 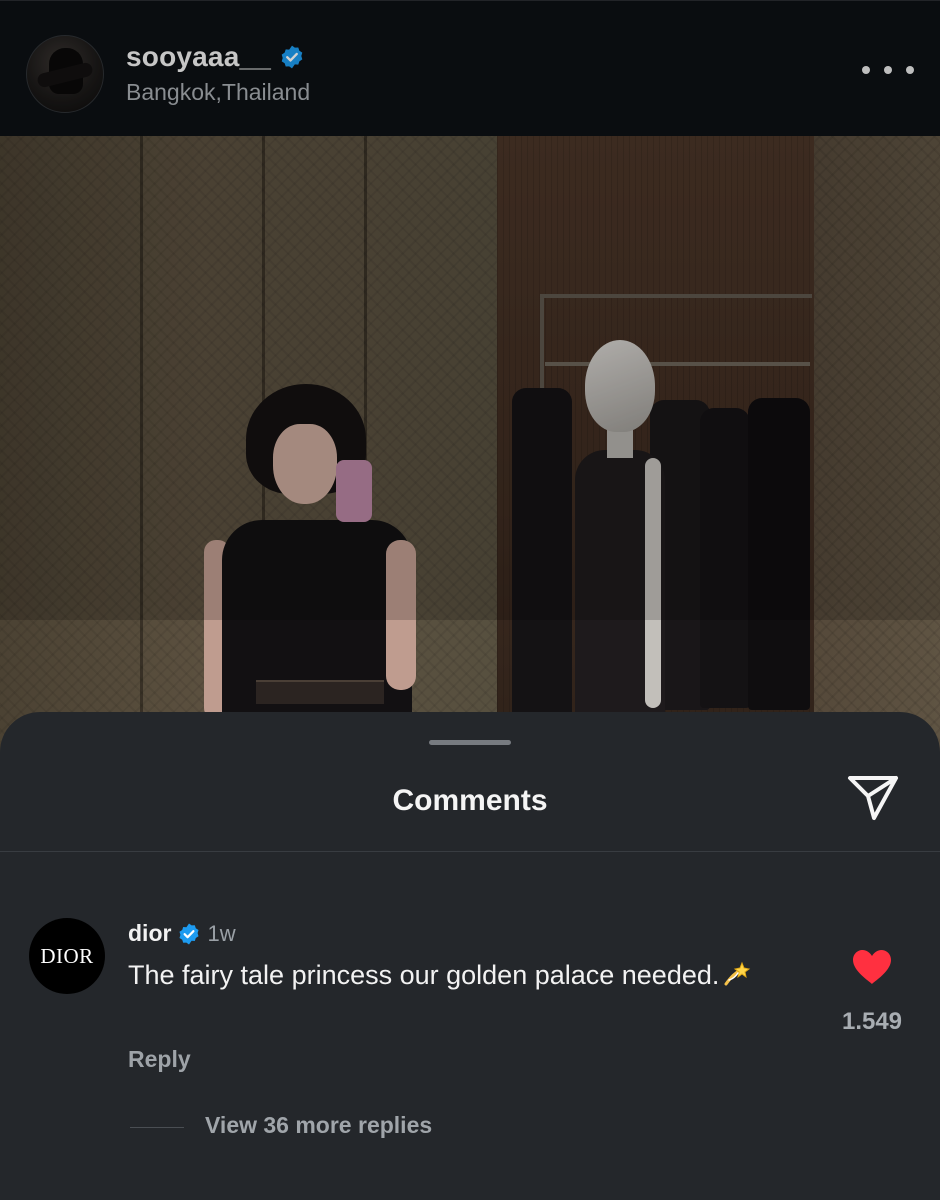 What do you see at coordinates (221, 933) in the screenshot?
I see `comment-timestamp: 1w` at bounding box center [221, 933].